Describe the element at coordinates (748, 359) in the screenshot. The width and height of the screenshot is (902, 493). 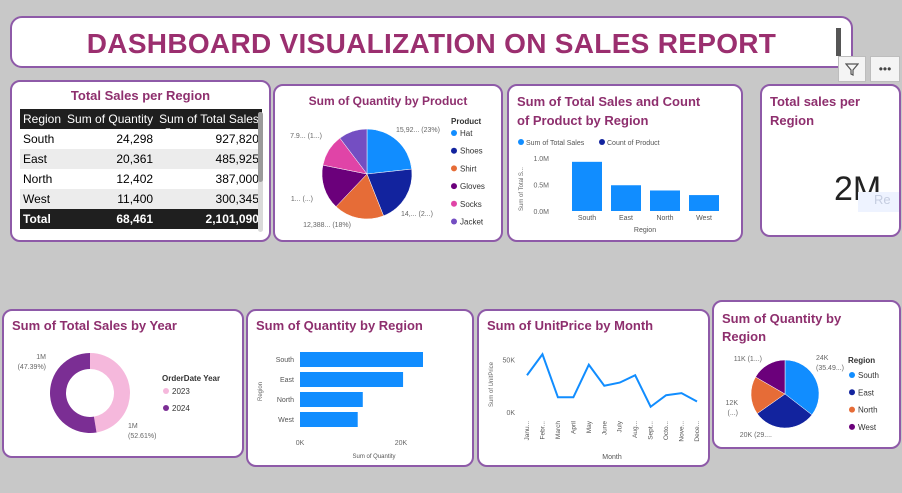
I see `data-label: 11K (1...)` at that location.